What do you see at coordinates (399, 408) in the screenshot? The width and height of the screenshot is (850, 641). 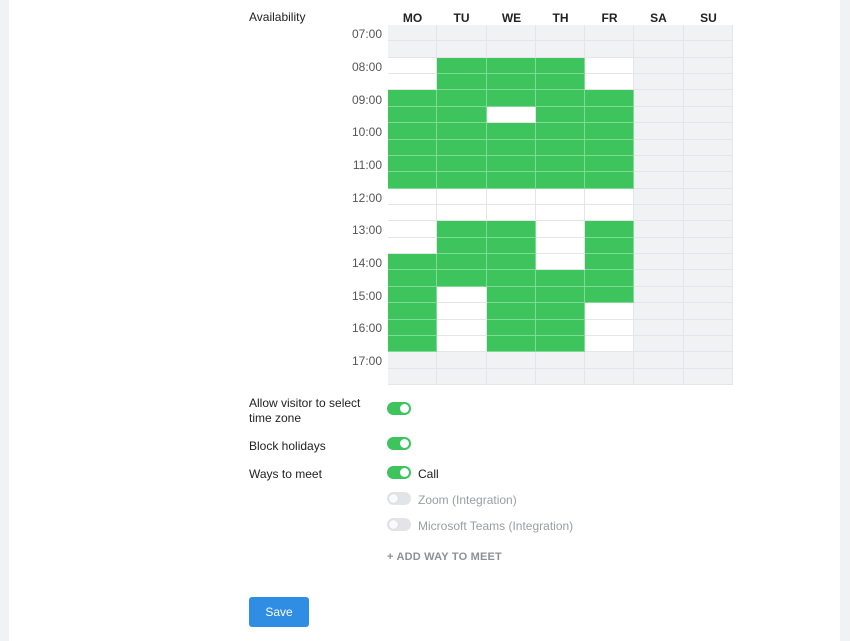 I see `timezone-toggle` at bounding box center [399, 408].